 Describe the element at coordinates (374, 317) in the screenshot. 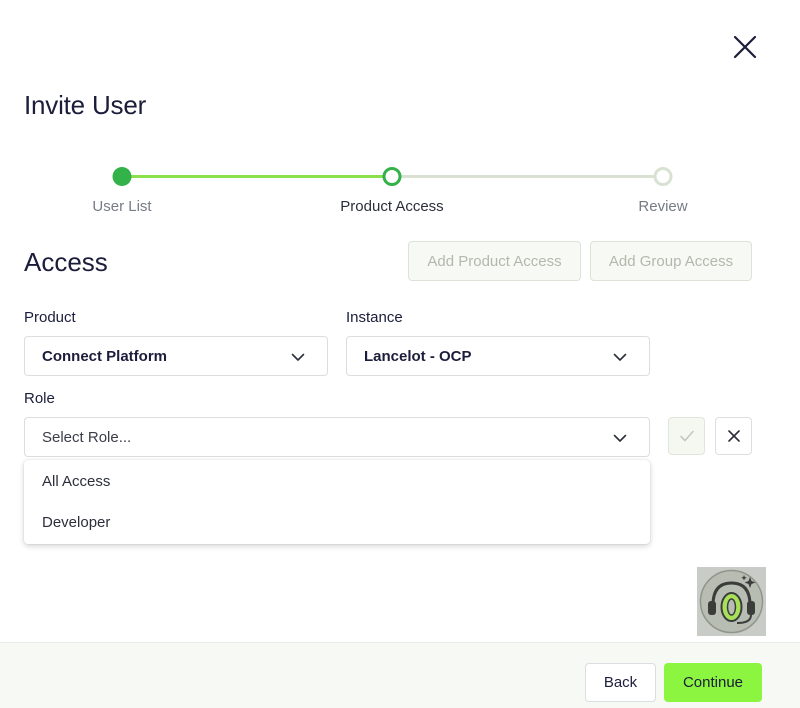

I see `instance-label: Instance` at that location.